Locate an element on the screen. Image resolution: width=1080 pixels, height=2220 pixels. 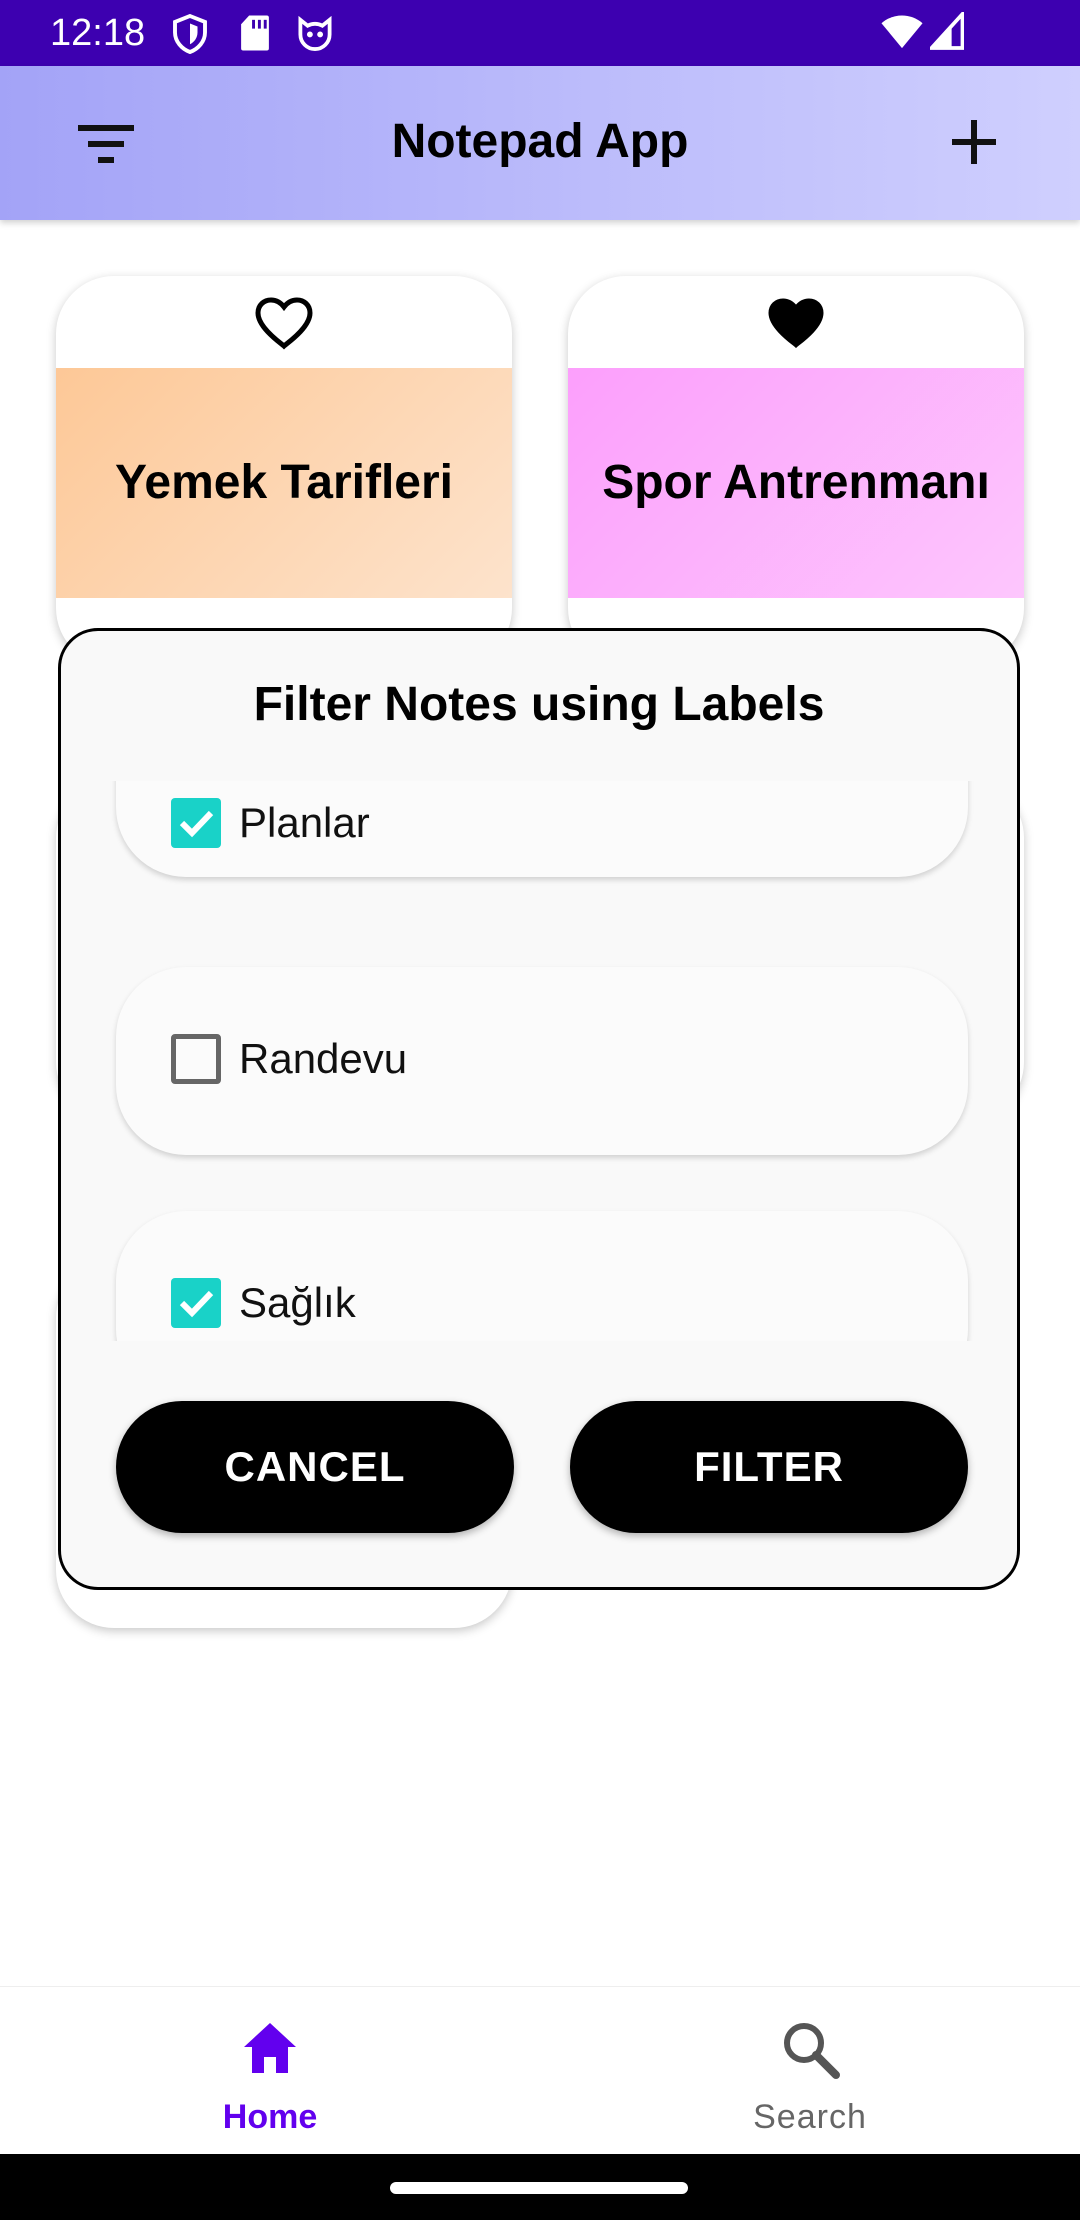
heart-filled-icon is located at coordinates (796, 323).